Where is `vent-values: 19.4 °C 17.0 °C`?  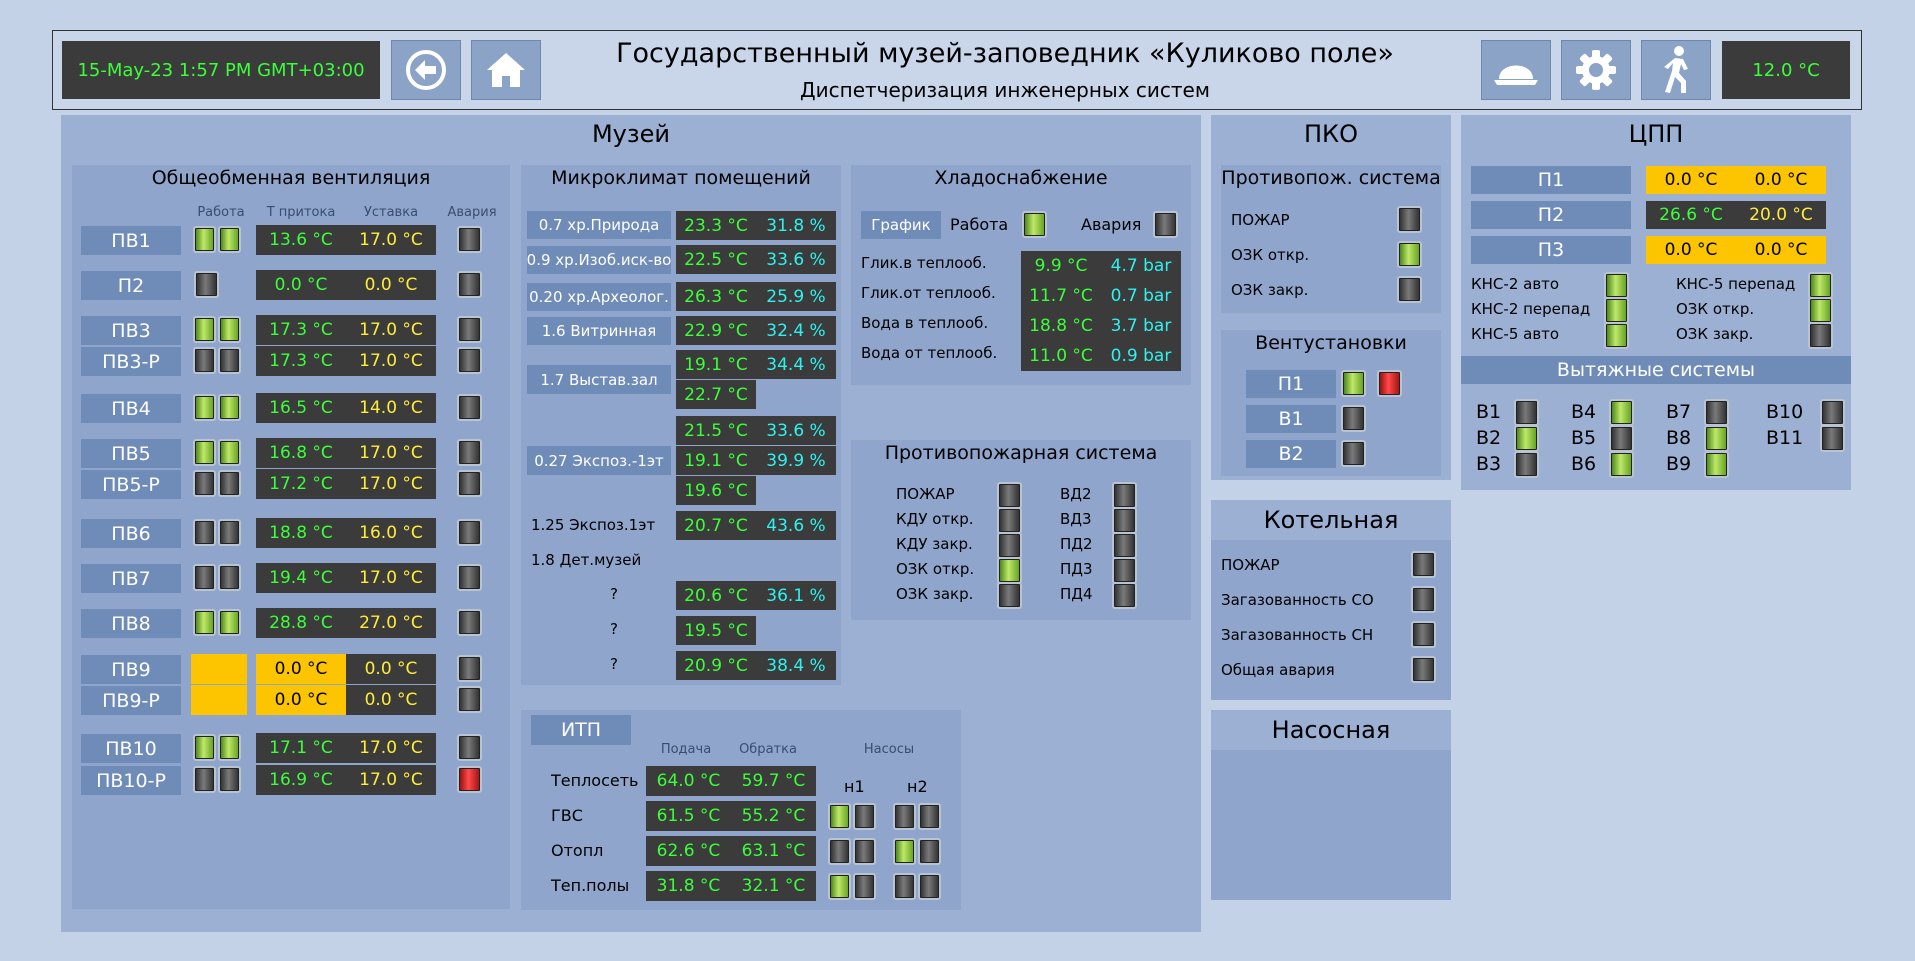 vent-values: 19.4 °C 17.0 °C is located at coordinates (346, 578).